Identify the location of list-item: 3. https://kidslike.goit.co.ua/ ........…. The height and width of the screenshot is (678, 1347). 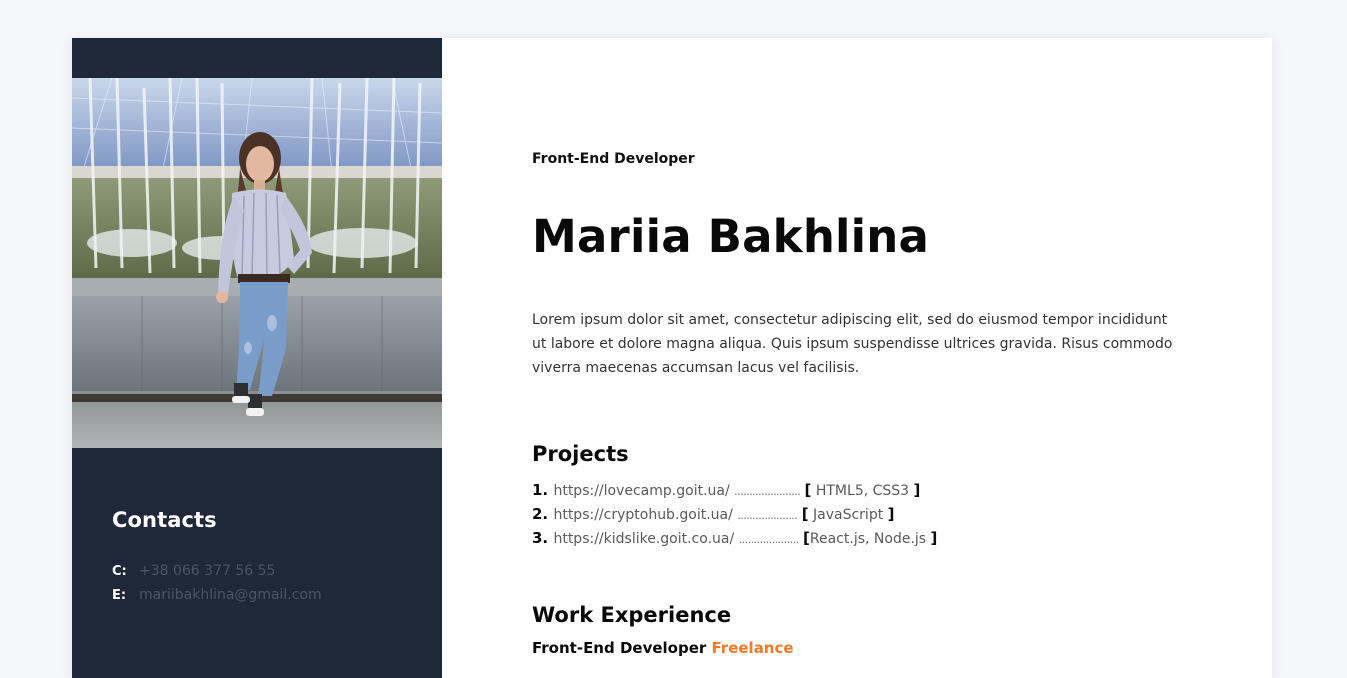
(734, 538).